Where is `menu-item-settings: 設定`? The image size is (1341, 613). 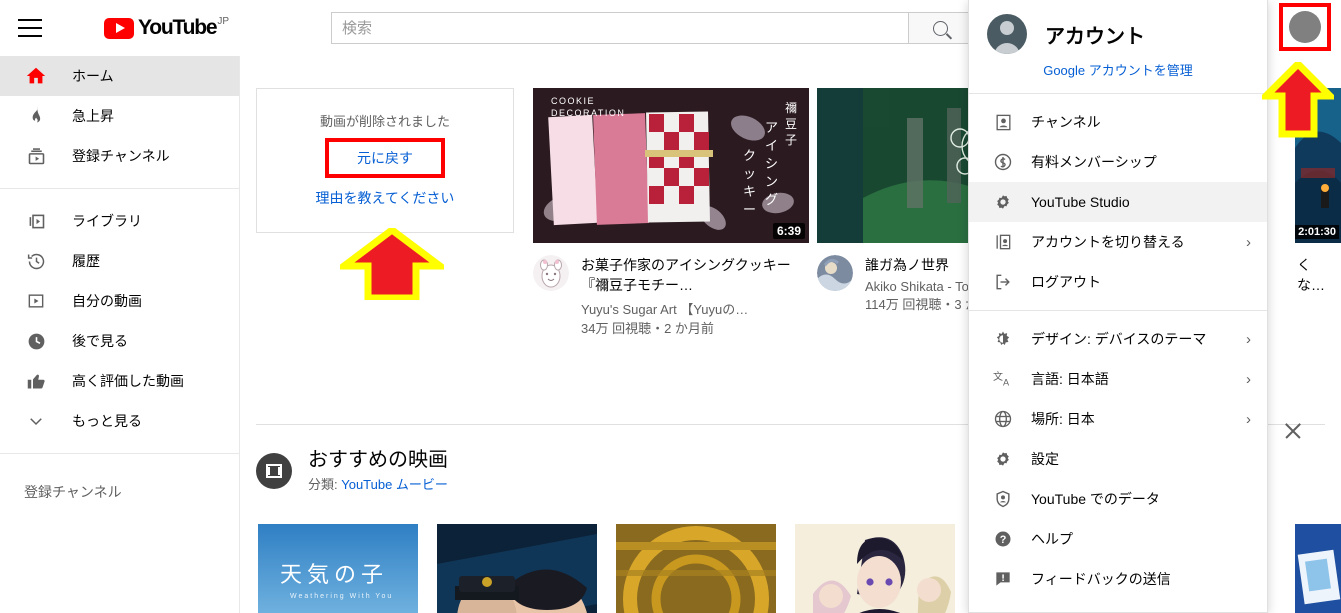 menu-item-settings: 設定 is located at coordinates (1118, 459).